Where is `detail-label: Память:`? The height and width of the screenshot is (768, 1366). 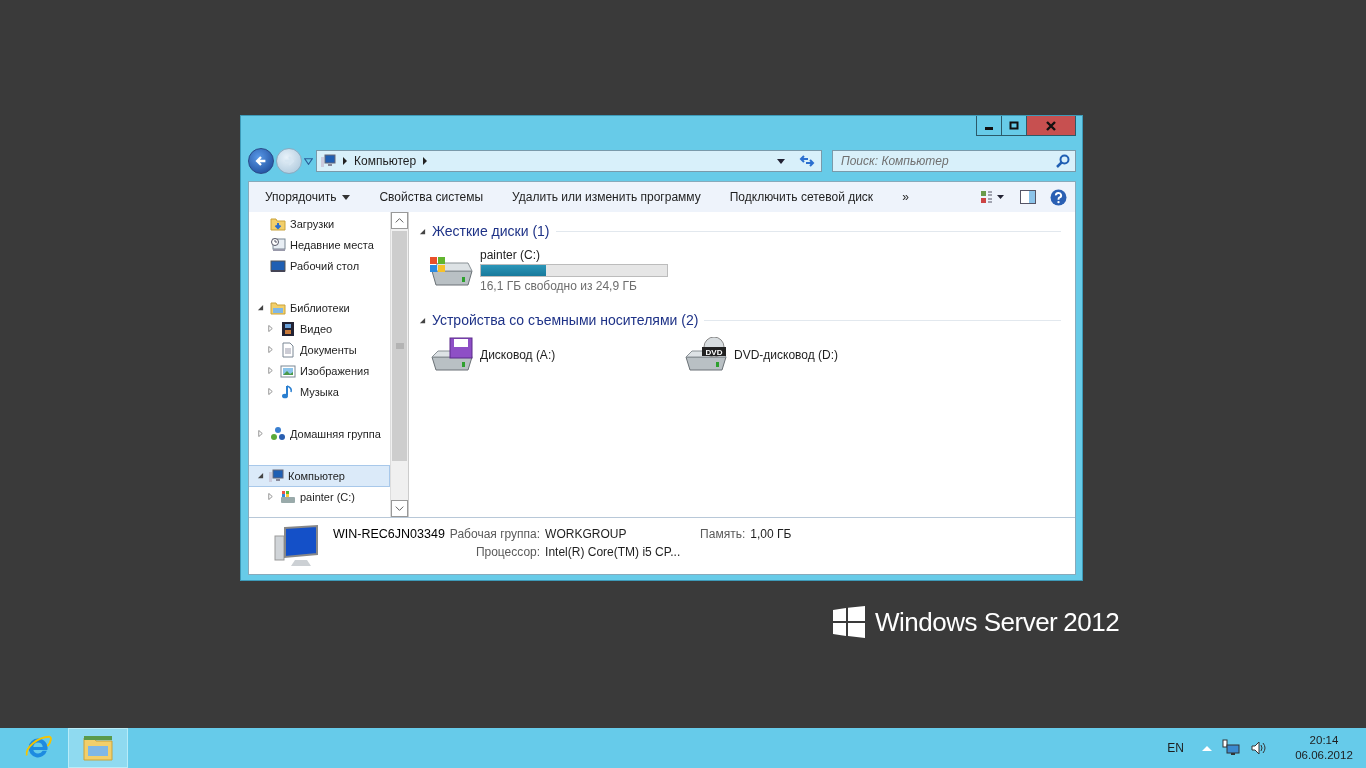 detail-label: Память: is located at coordinates (722, 534).